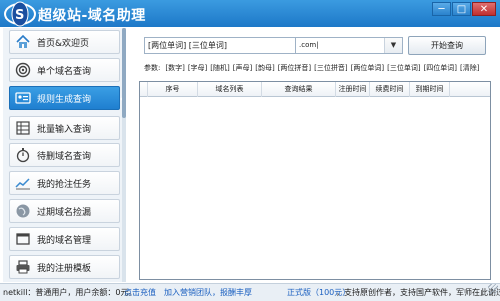 The height and width of the screenshot is (301, 500). What do you see at coordinates (23, 41) in the screenshot?
I see `home-icon` at bounding box center [23, 41].